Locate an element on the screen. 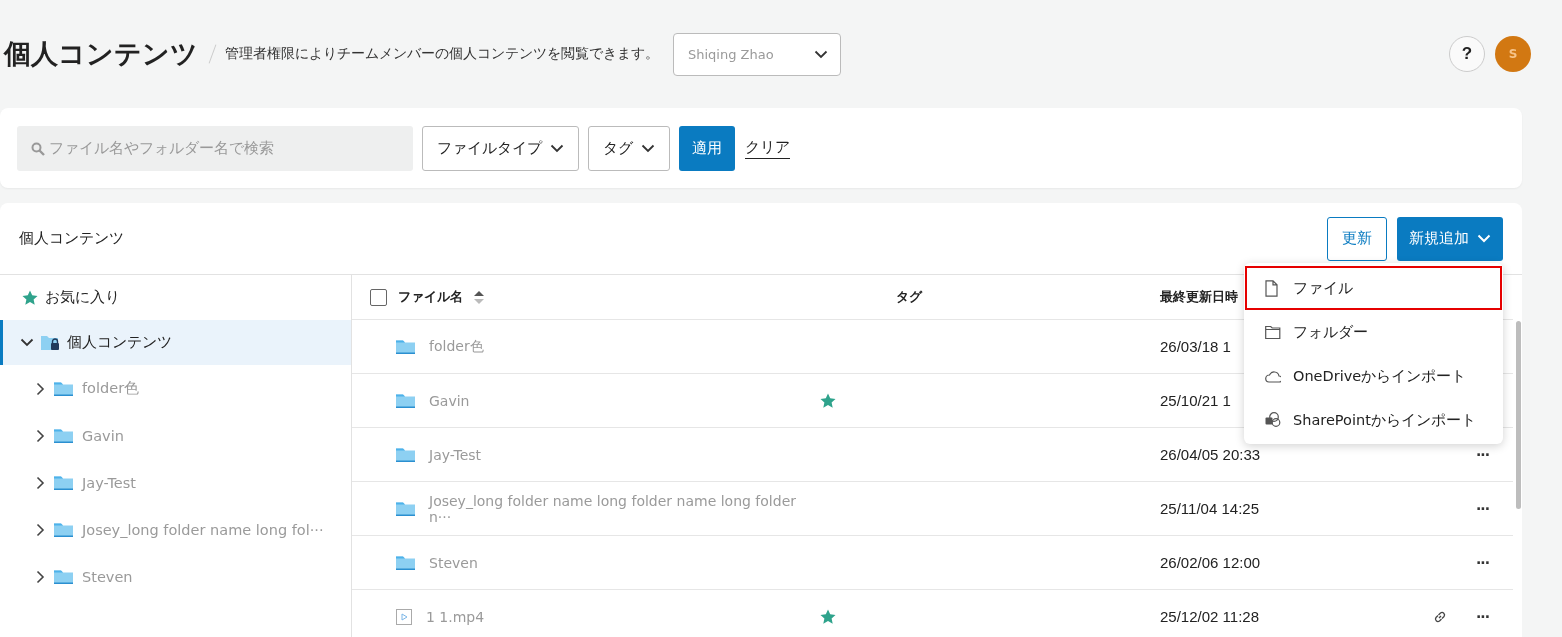 This screenshot has height=637, width=1562. file-icon is located at coordinates (1273, 288).